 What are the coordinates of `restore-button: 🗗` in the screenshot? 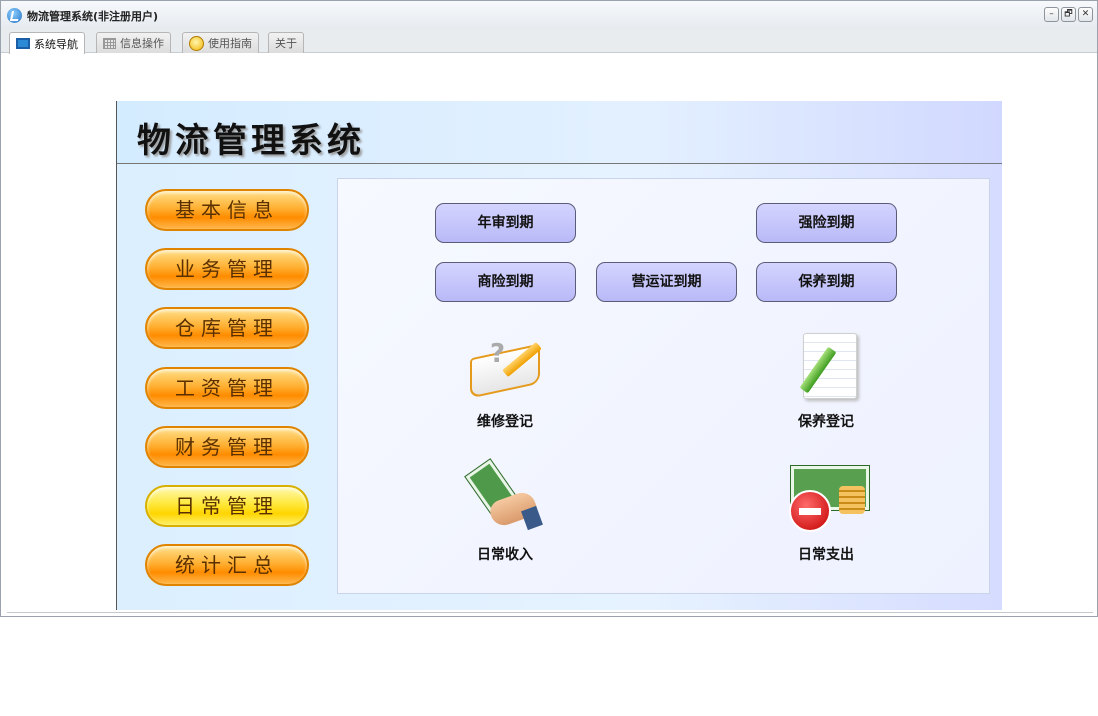 It's located at (1068, 14).